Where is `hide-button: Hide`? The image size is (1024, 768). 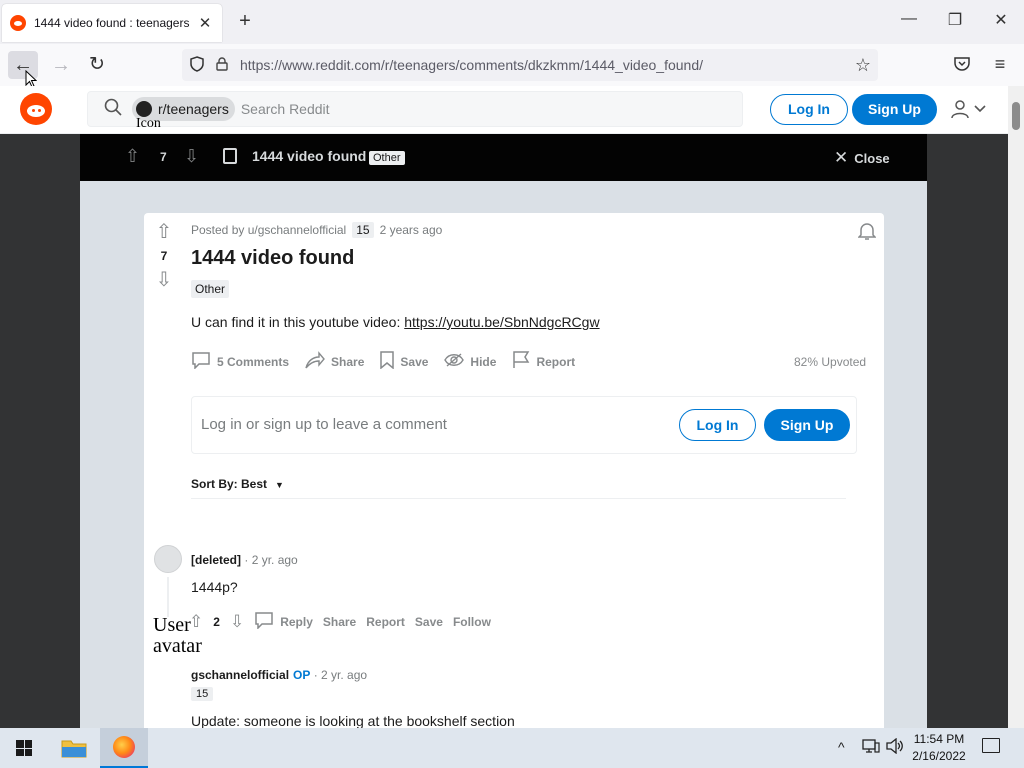 hide-button: Hide is located at coordinates (470, 362).